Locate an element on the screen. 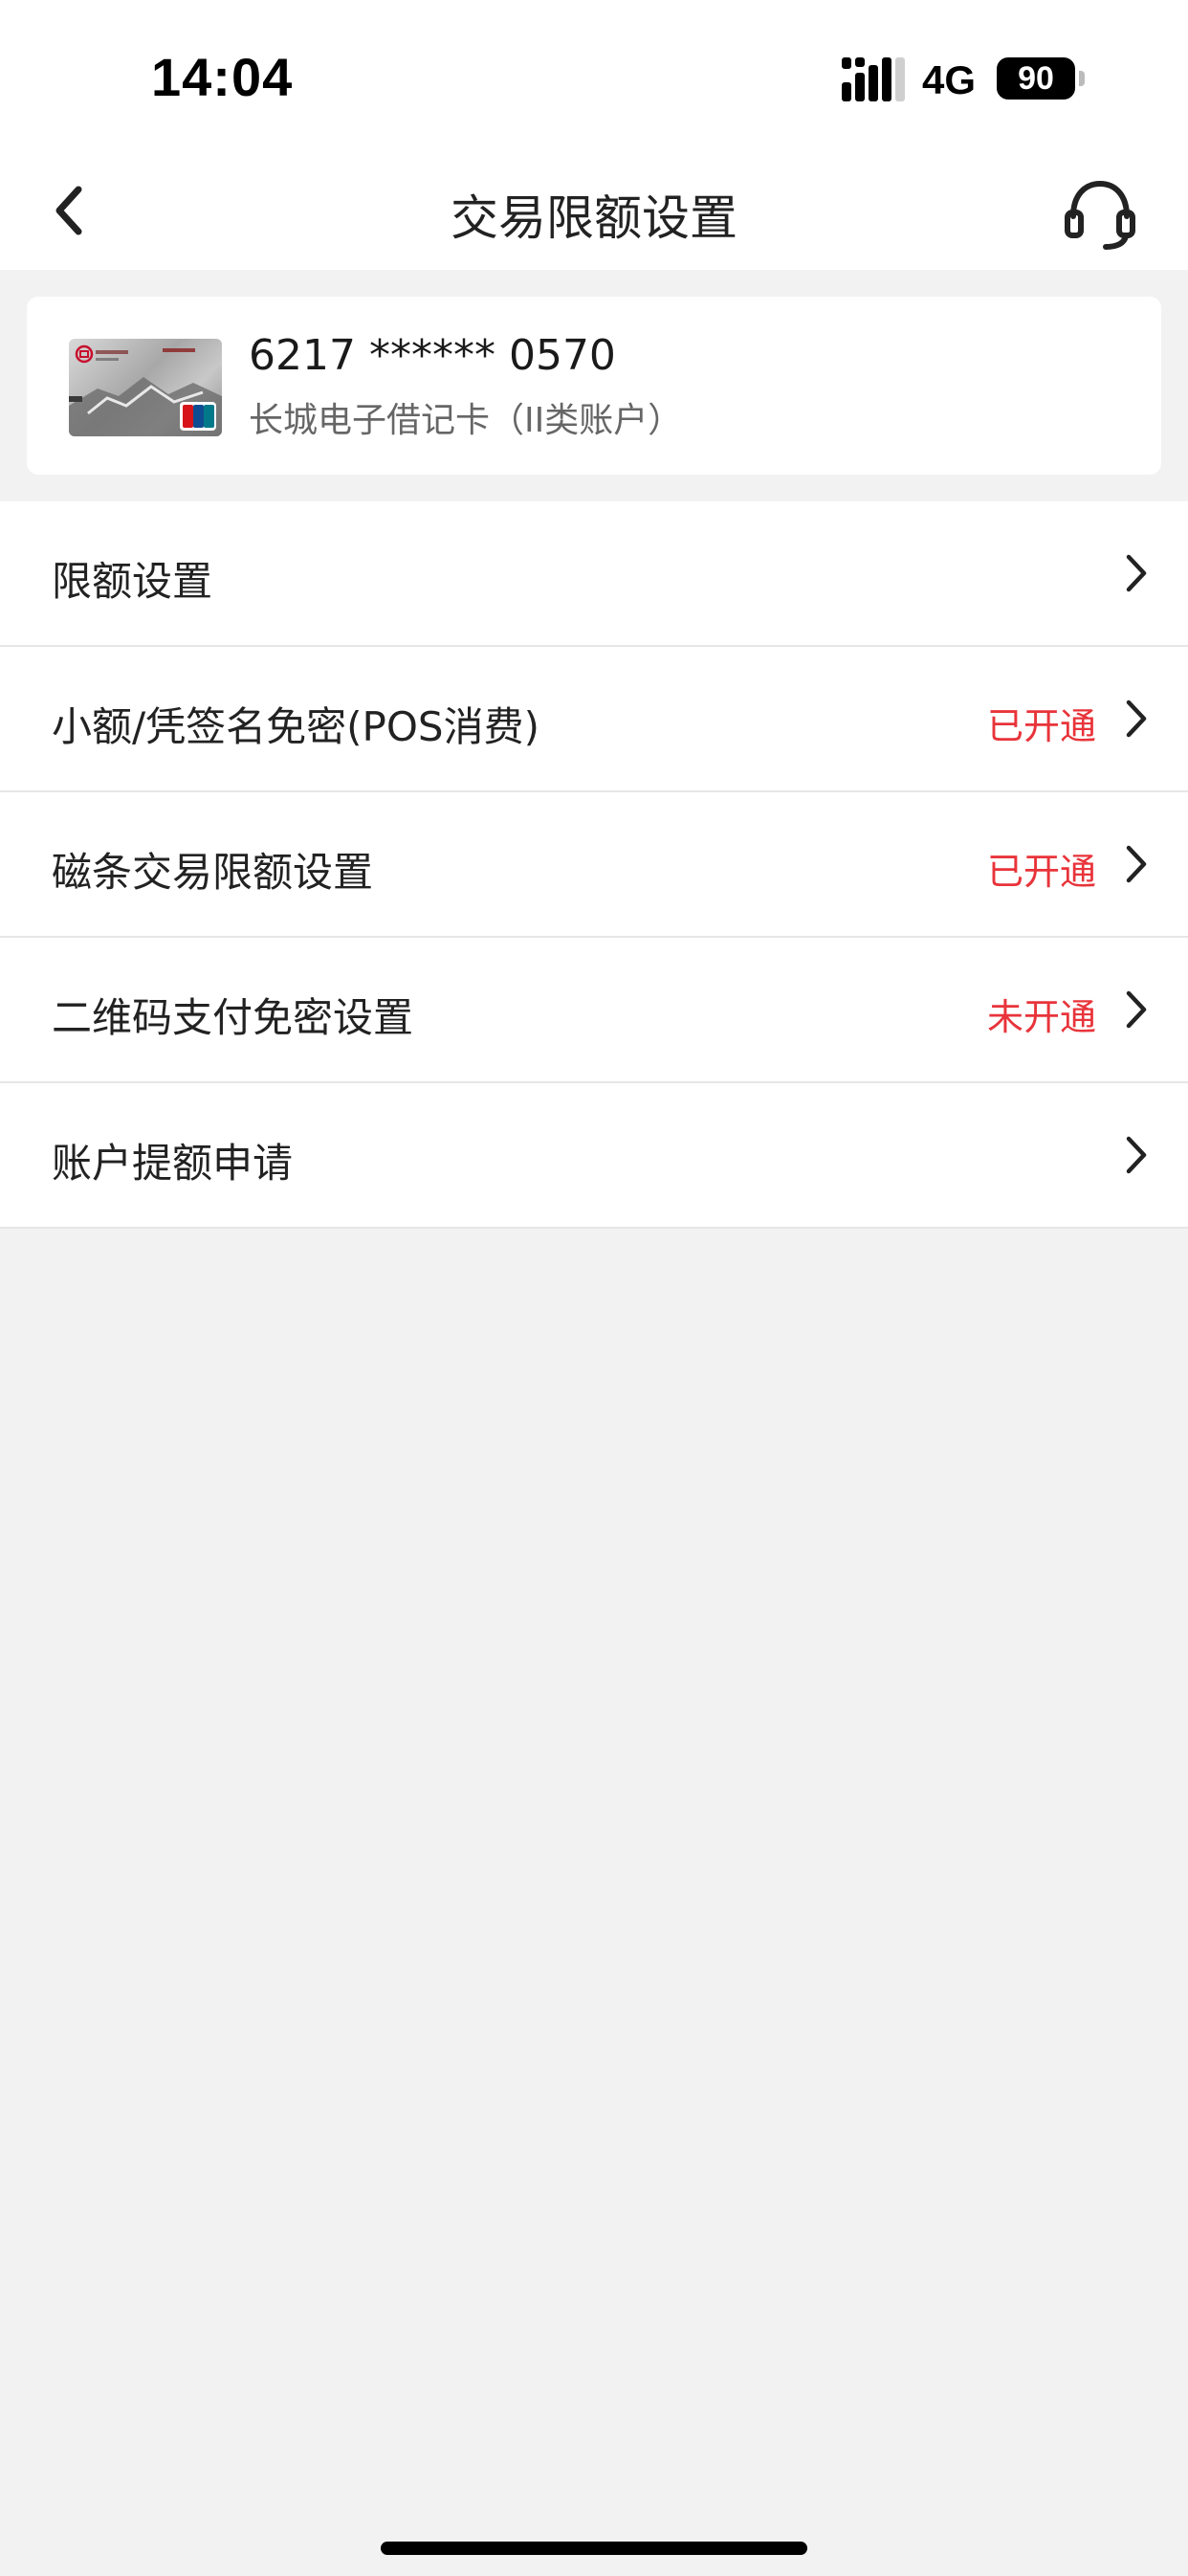 Image resolution: width=1188 pixels, height=2576 pixels. great-wall-card-art is located at coordinates (145, 390).